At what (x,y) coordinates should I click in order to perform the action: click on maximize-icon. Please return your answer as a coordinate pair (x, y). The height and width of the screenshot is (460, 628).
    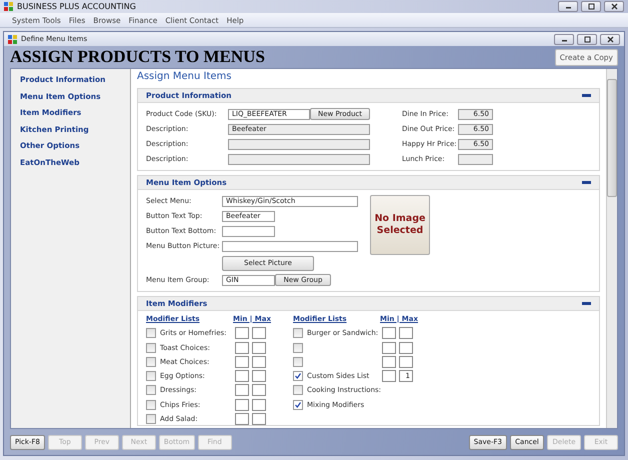
    Looking at the image, I should click on (591, 6).